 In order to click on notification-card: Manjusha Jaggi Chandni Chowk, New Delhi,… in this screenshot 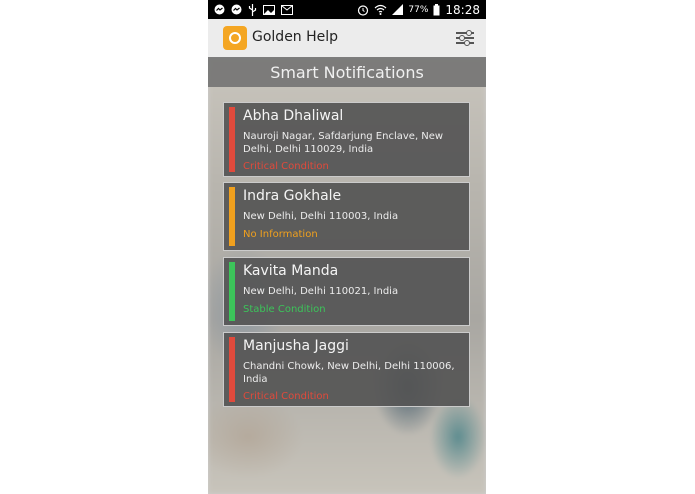, I will do `click(346, 369)`.